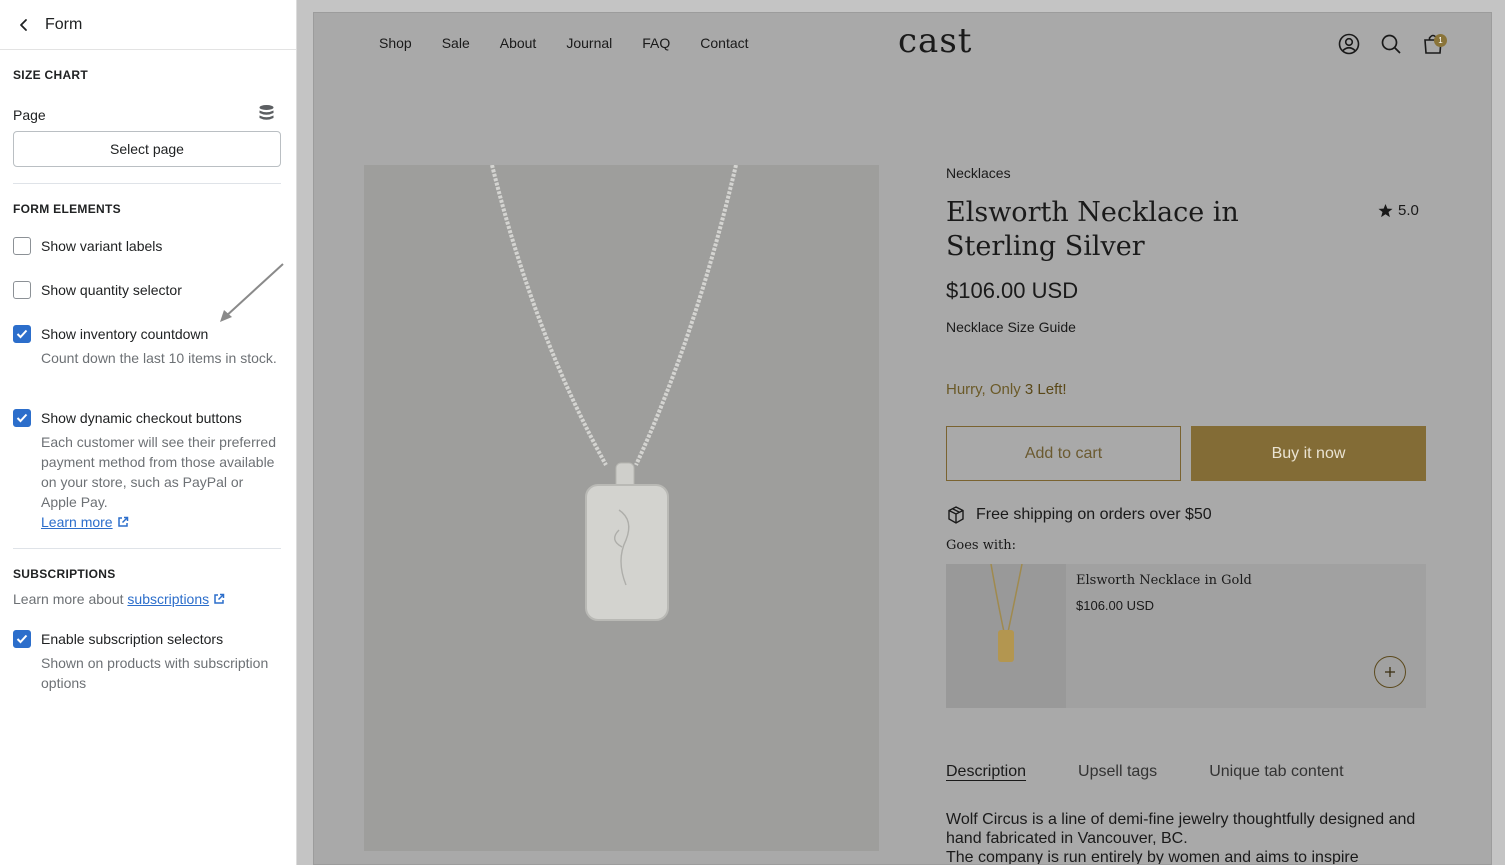 The width and height of the screenshot is (1505, 865). What do you see at coordinates (456, 43) in the screenshot?
I see `nav-item-sale: Sale` at bounding box center [456, 43].